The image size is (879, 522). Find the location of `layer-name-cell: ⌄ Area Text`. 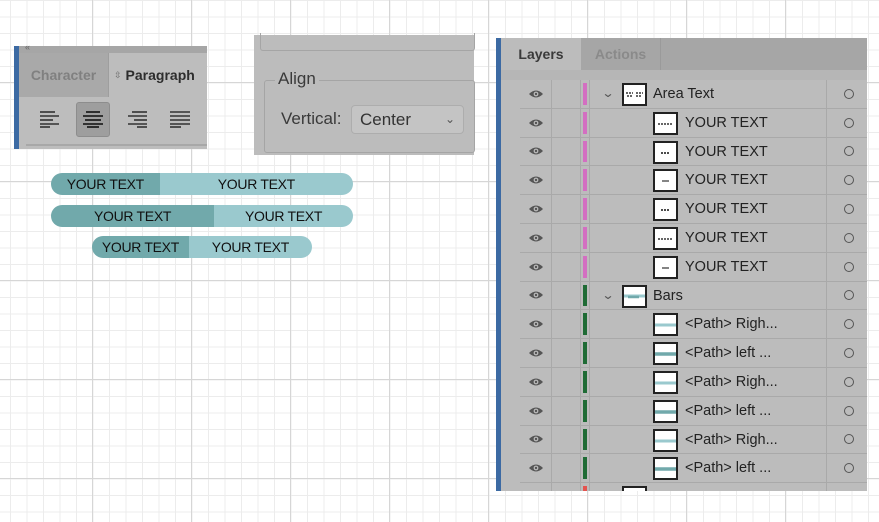

layer-name-cell: ⌄ Area Text is located at coordinates (708, 94).